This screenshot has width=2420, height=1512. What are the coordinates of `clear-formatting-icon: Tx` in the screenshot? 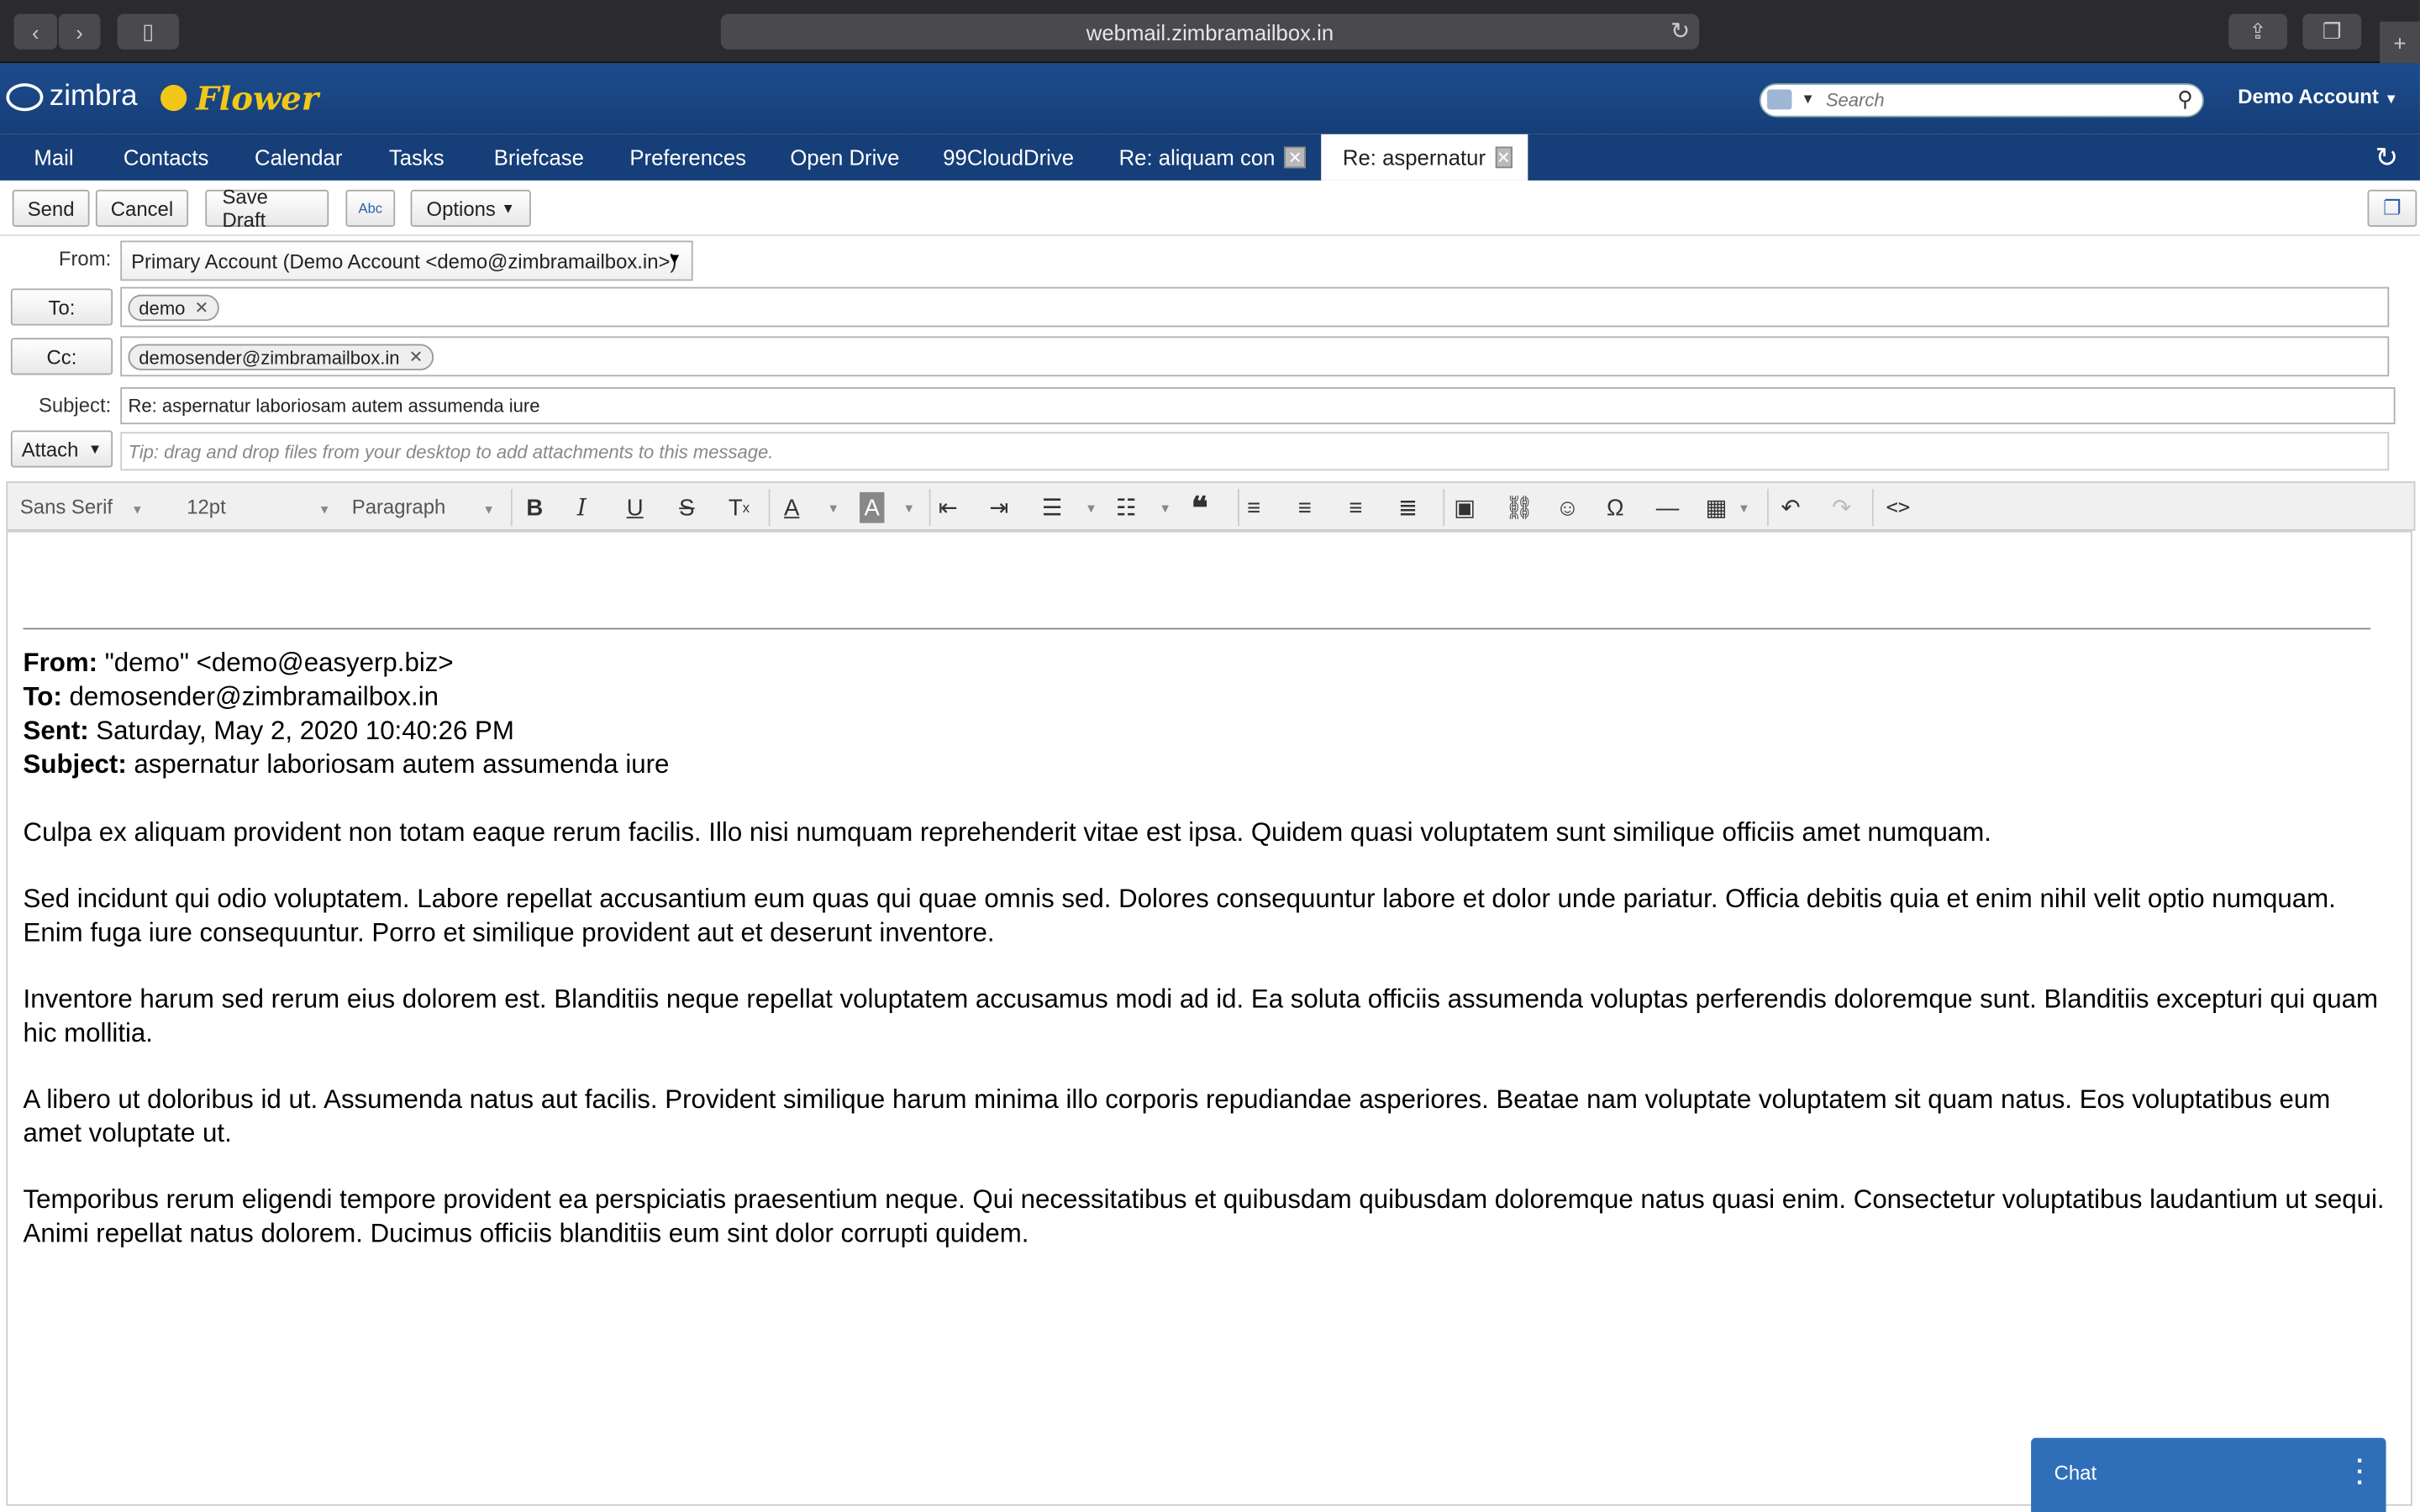 It's located at (739, 507).